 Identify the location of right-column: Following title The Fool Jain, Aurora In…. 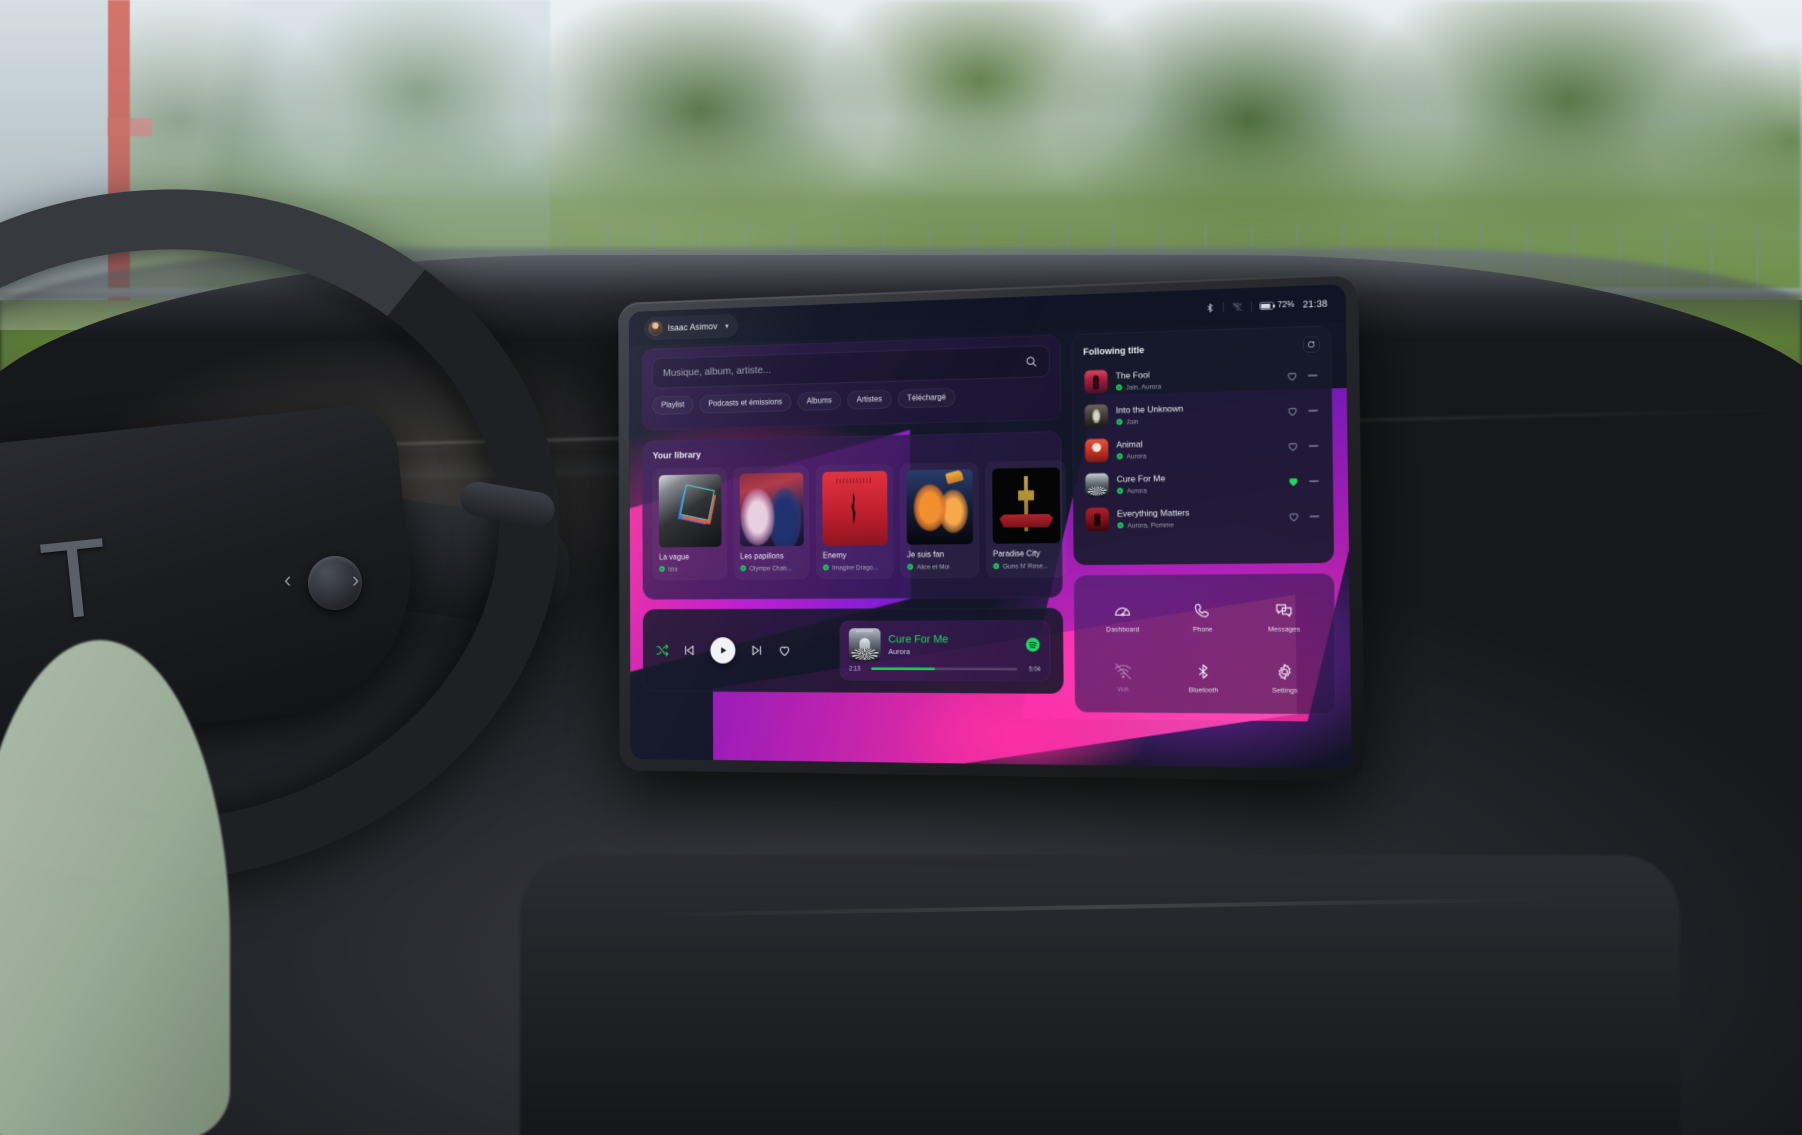
(1204, 520).